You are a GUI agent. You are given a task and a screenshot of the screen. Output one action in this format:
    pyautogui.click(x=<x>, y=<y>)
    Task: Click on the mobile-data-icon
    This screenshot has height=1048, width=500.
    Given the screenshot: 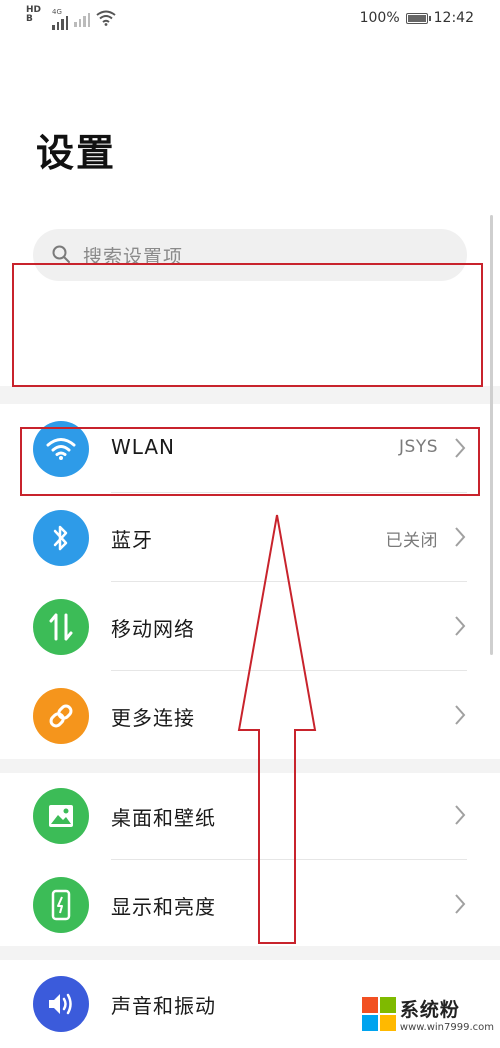 What is the action you would take?
    pyautogui.click(x=61, y=627)
    